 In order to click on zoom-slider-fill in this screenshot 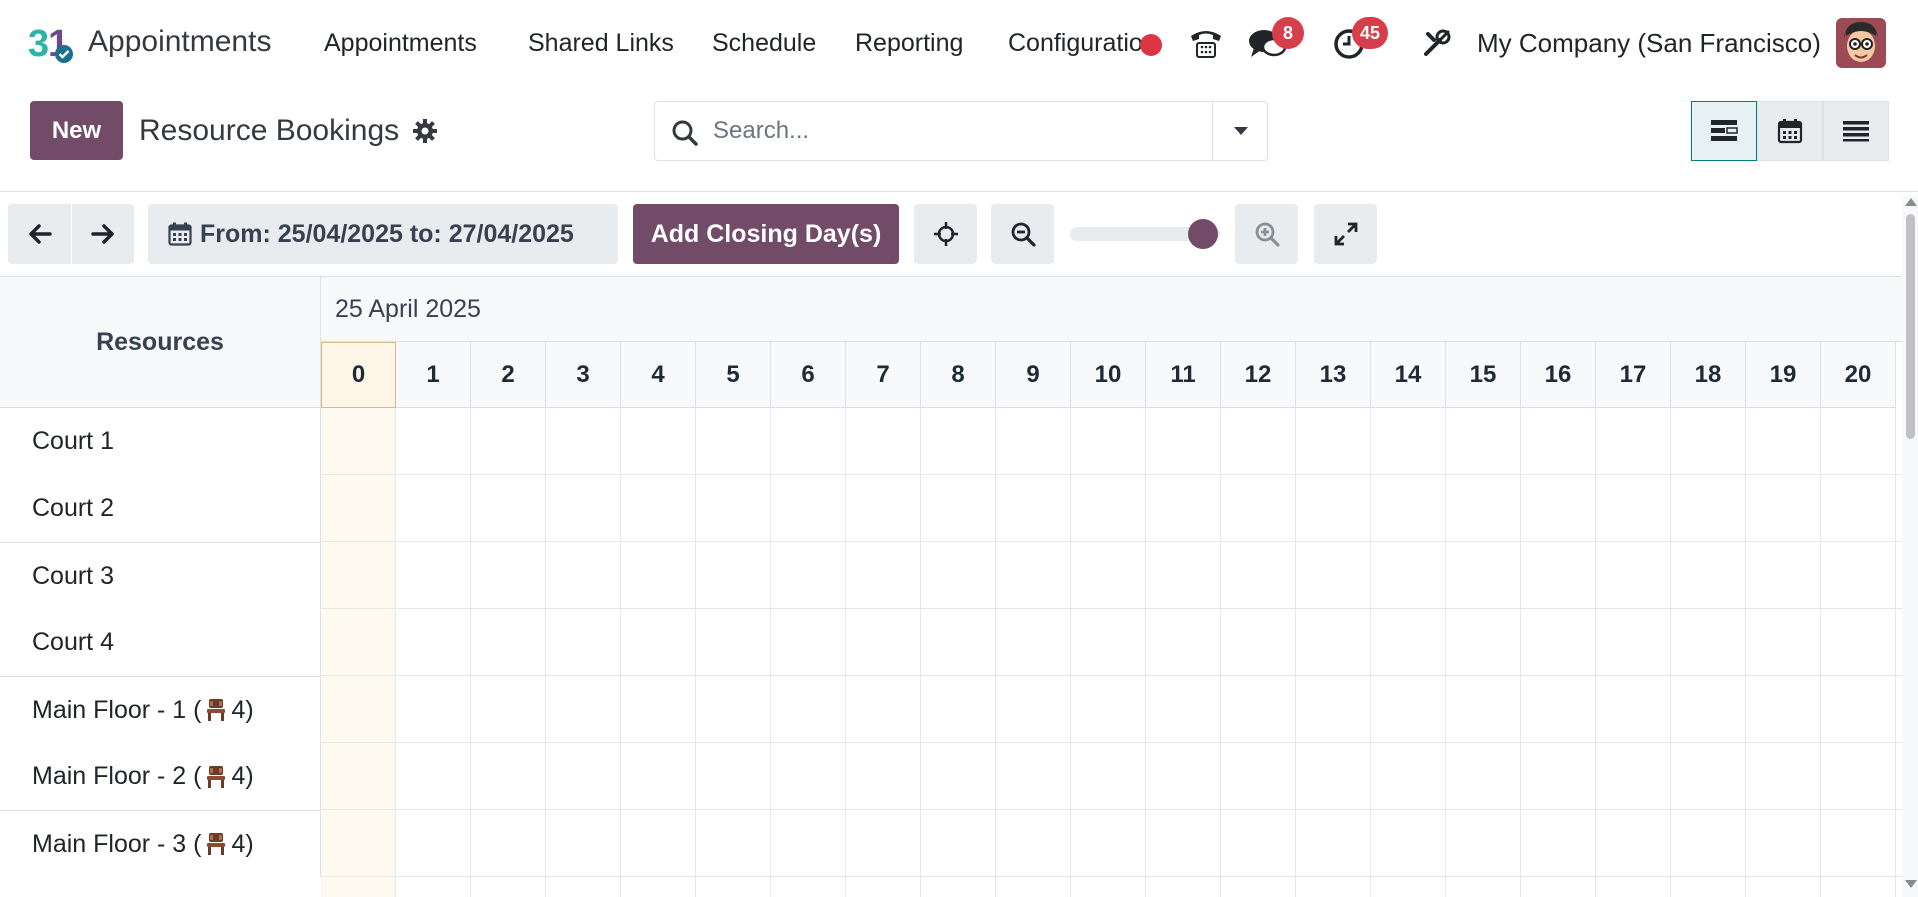, I will do `click(1126, 234)`.